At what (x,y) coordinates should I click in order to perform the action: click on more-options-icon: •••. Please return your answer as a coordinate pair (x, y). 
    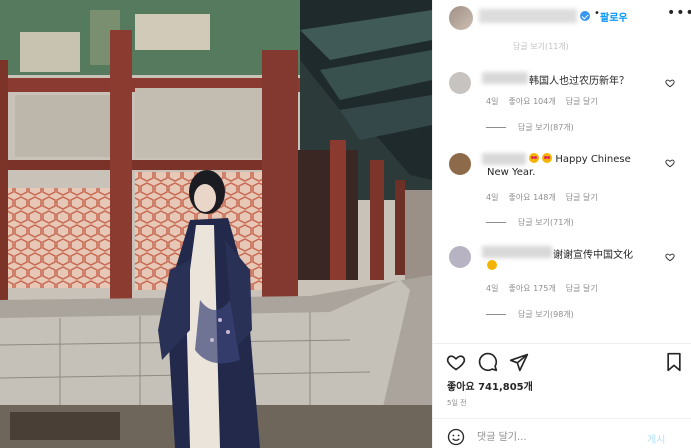
    Looking at the image, I should click on (679, 13).